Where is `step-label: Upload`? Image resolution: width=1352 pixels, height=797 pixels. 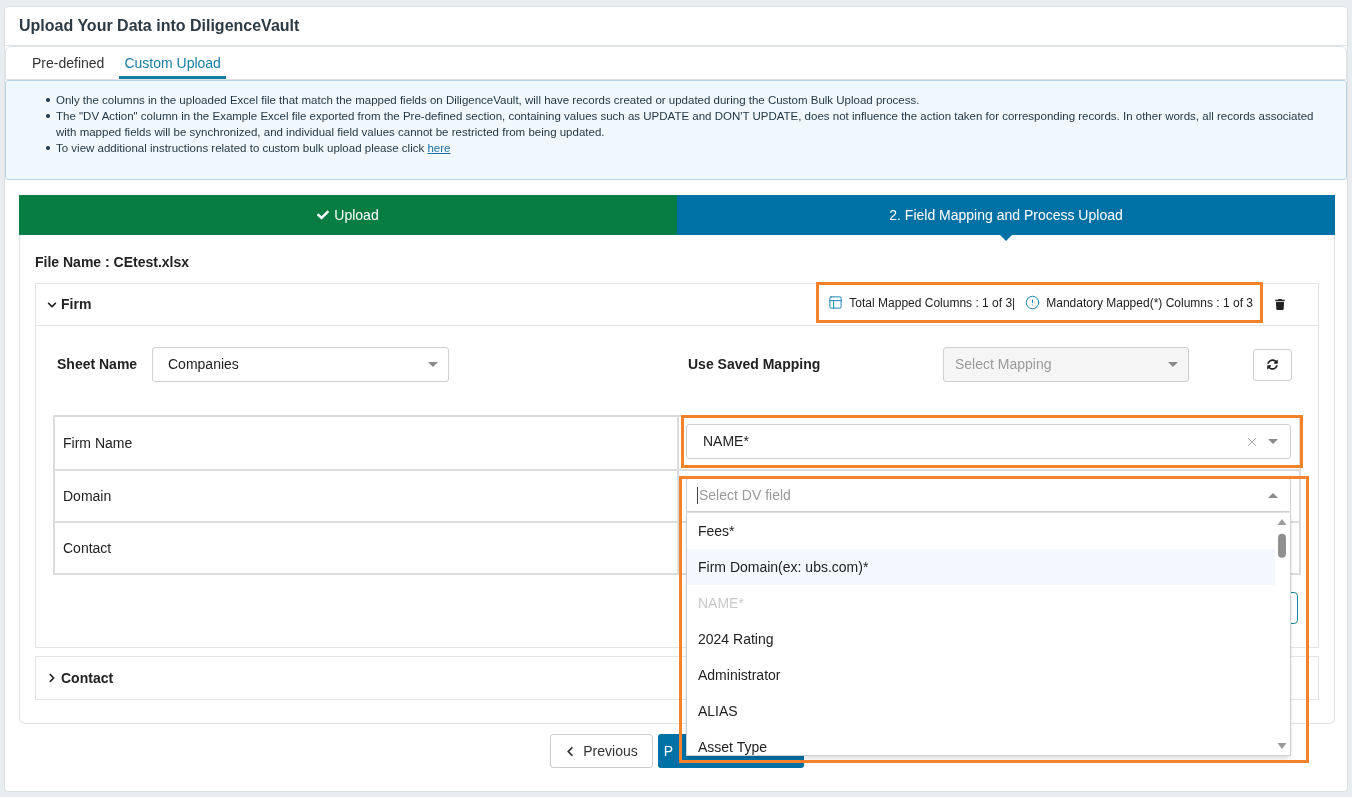
step-label: Upload is located at coordinates (356, 215).